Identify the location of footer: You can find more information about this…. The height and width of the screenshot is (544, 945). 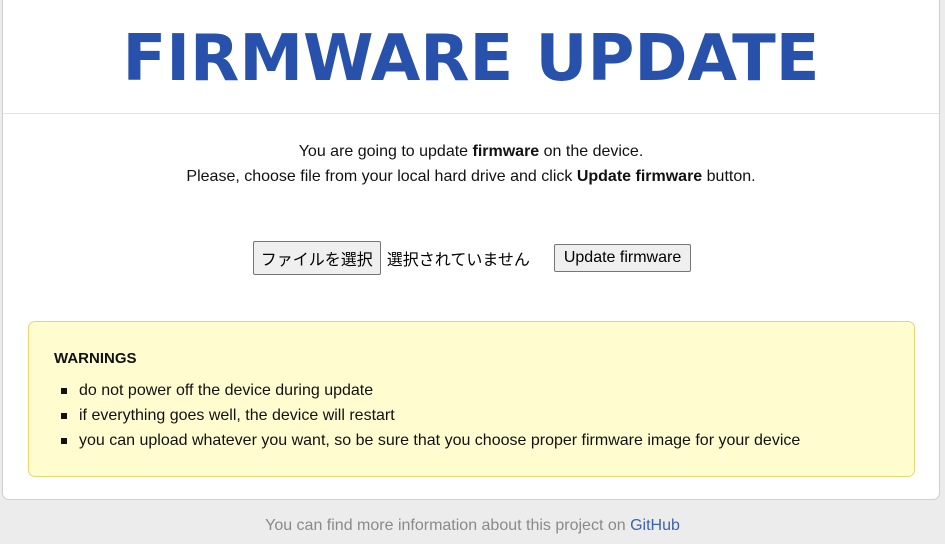
(472, 526).